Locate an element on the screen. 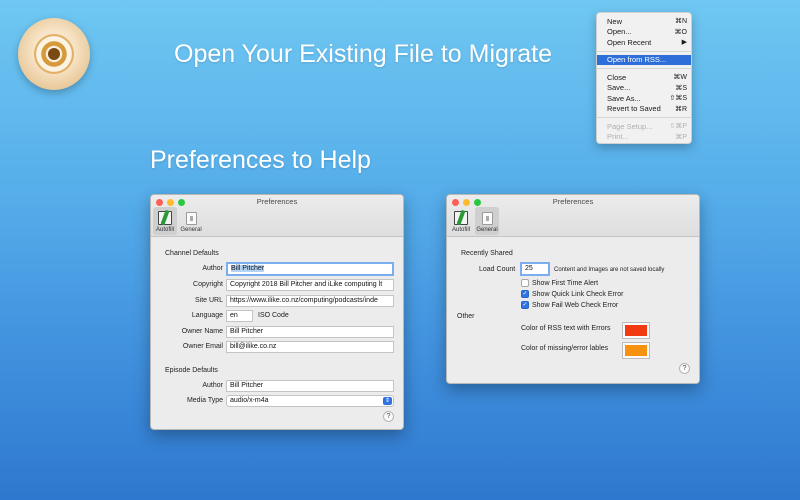  menu-item-close: Close ⌘W is located at coordinates (644, 77).